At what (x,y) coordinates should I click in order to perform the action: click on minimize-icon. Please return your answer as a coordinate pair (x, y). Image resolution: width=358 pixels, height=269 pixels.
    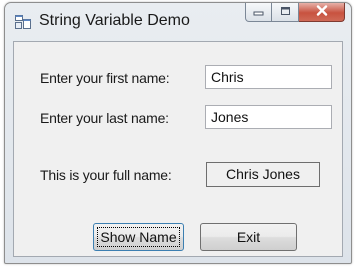
    Looking at the image, I should click on (258, 12).